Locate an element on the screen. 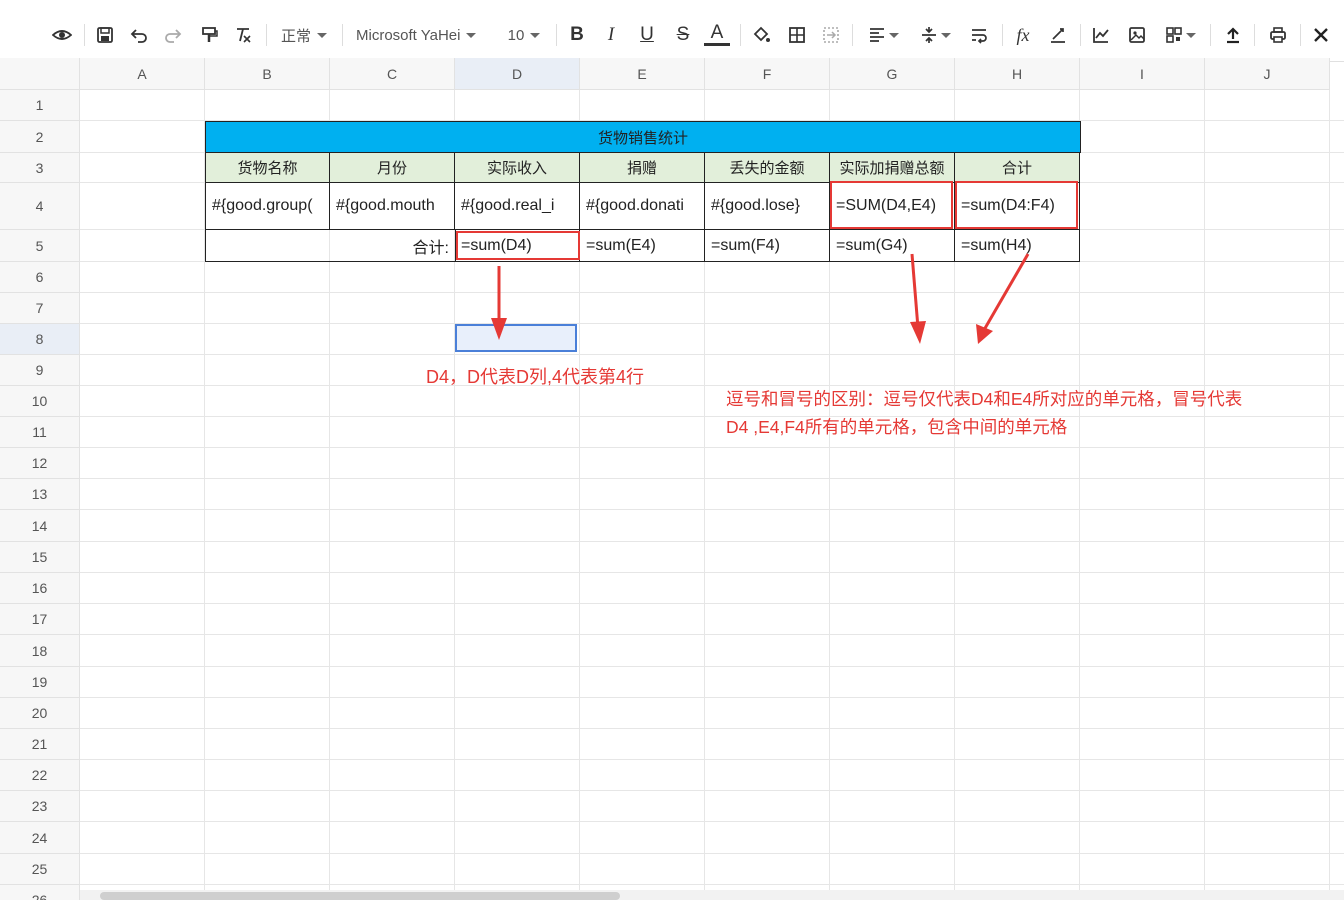 The height and width of the screenshot is (900, 1344). vertical-align-dropdown is located at coordinates (935, 35).